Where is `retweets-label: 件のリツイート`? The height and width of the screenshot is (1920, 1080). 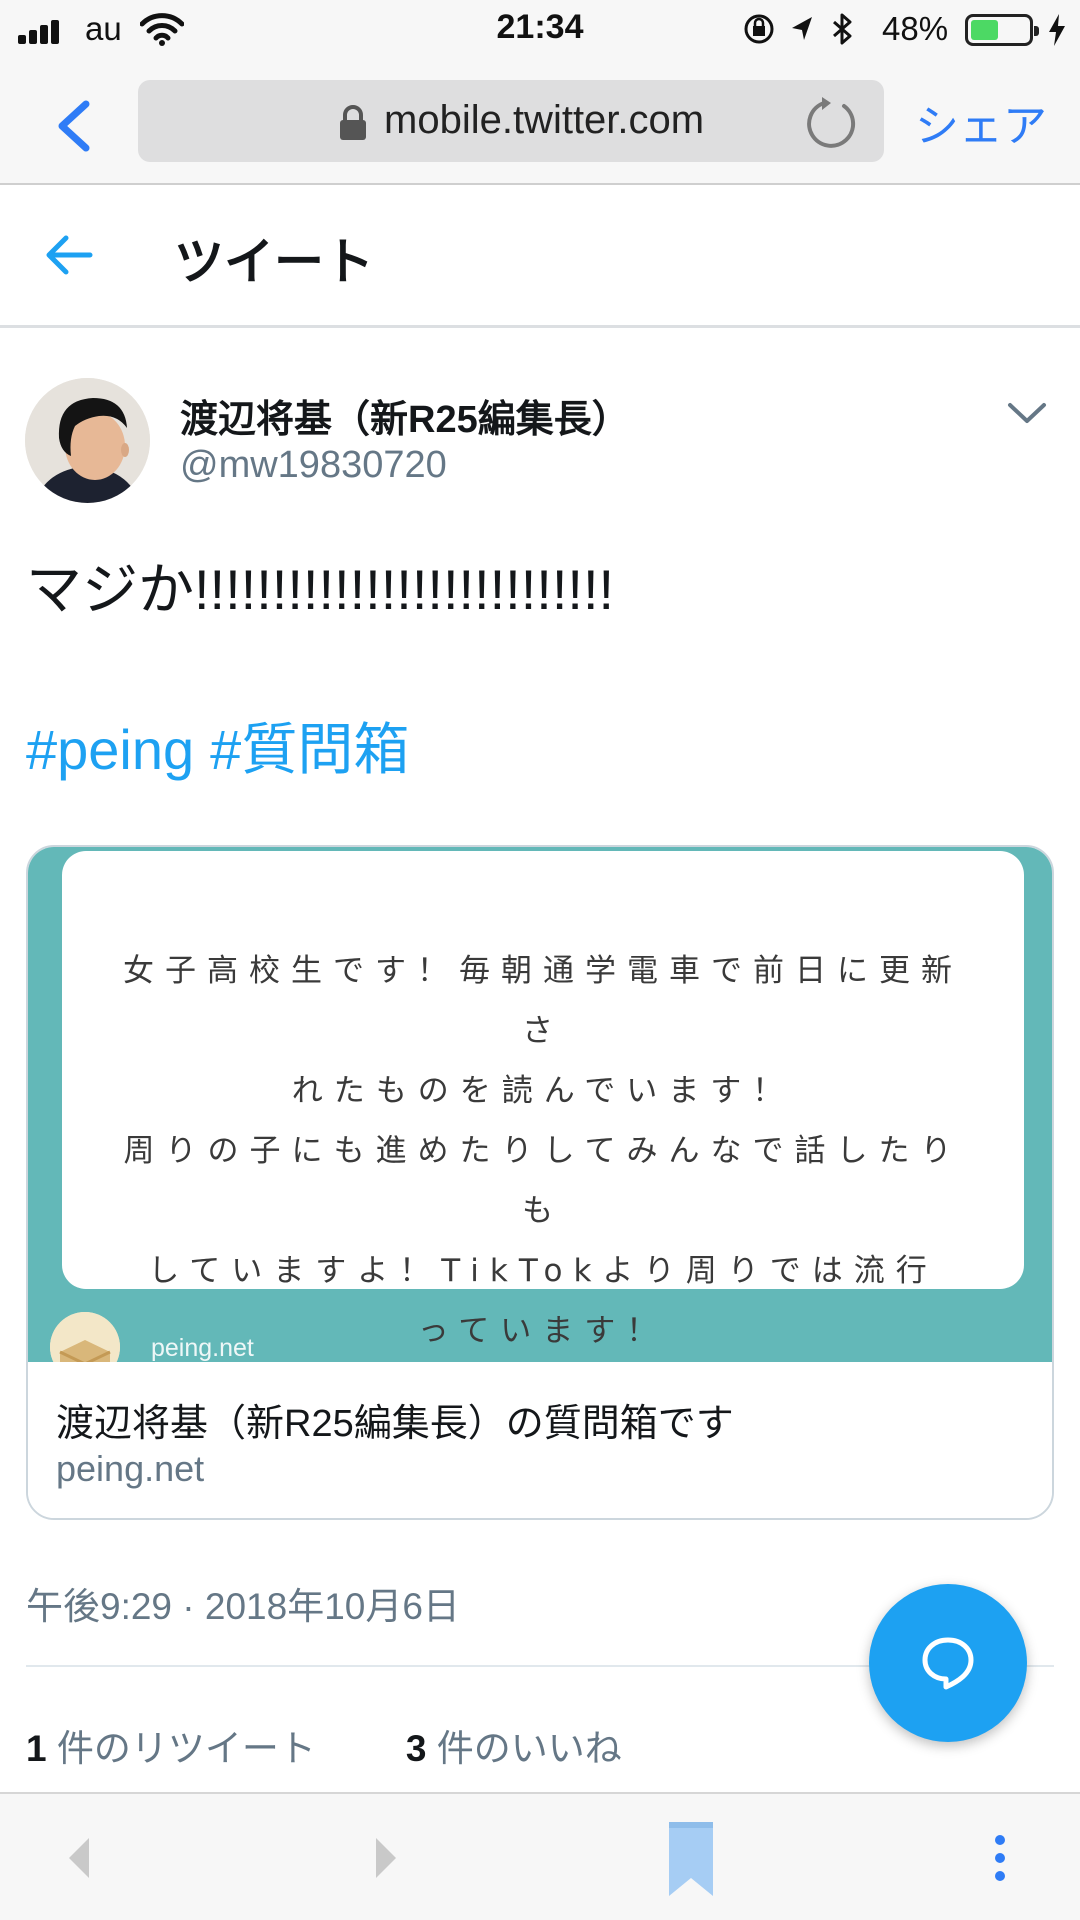 retweets-label: 件のリツイート is located at coordinates (186, 1748).